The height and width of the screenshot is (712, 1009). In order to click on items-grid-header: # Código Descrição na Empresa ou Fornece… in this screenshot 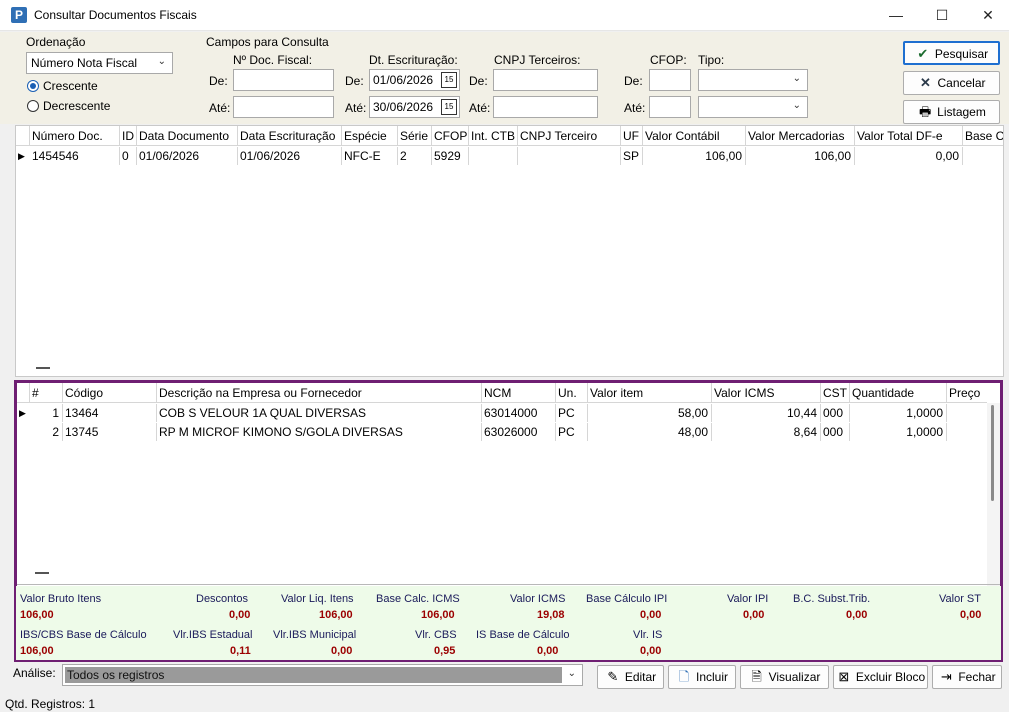, I will do `click(502, 393)`.